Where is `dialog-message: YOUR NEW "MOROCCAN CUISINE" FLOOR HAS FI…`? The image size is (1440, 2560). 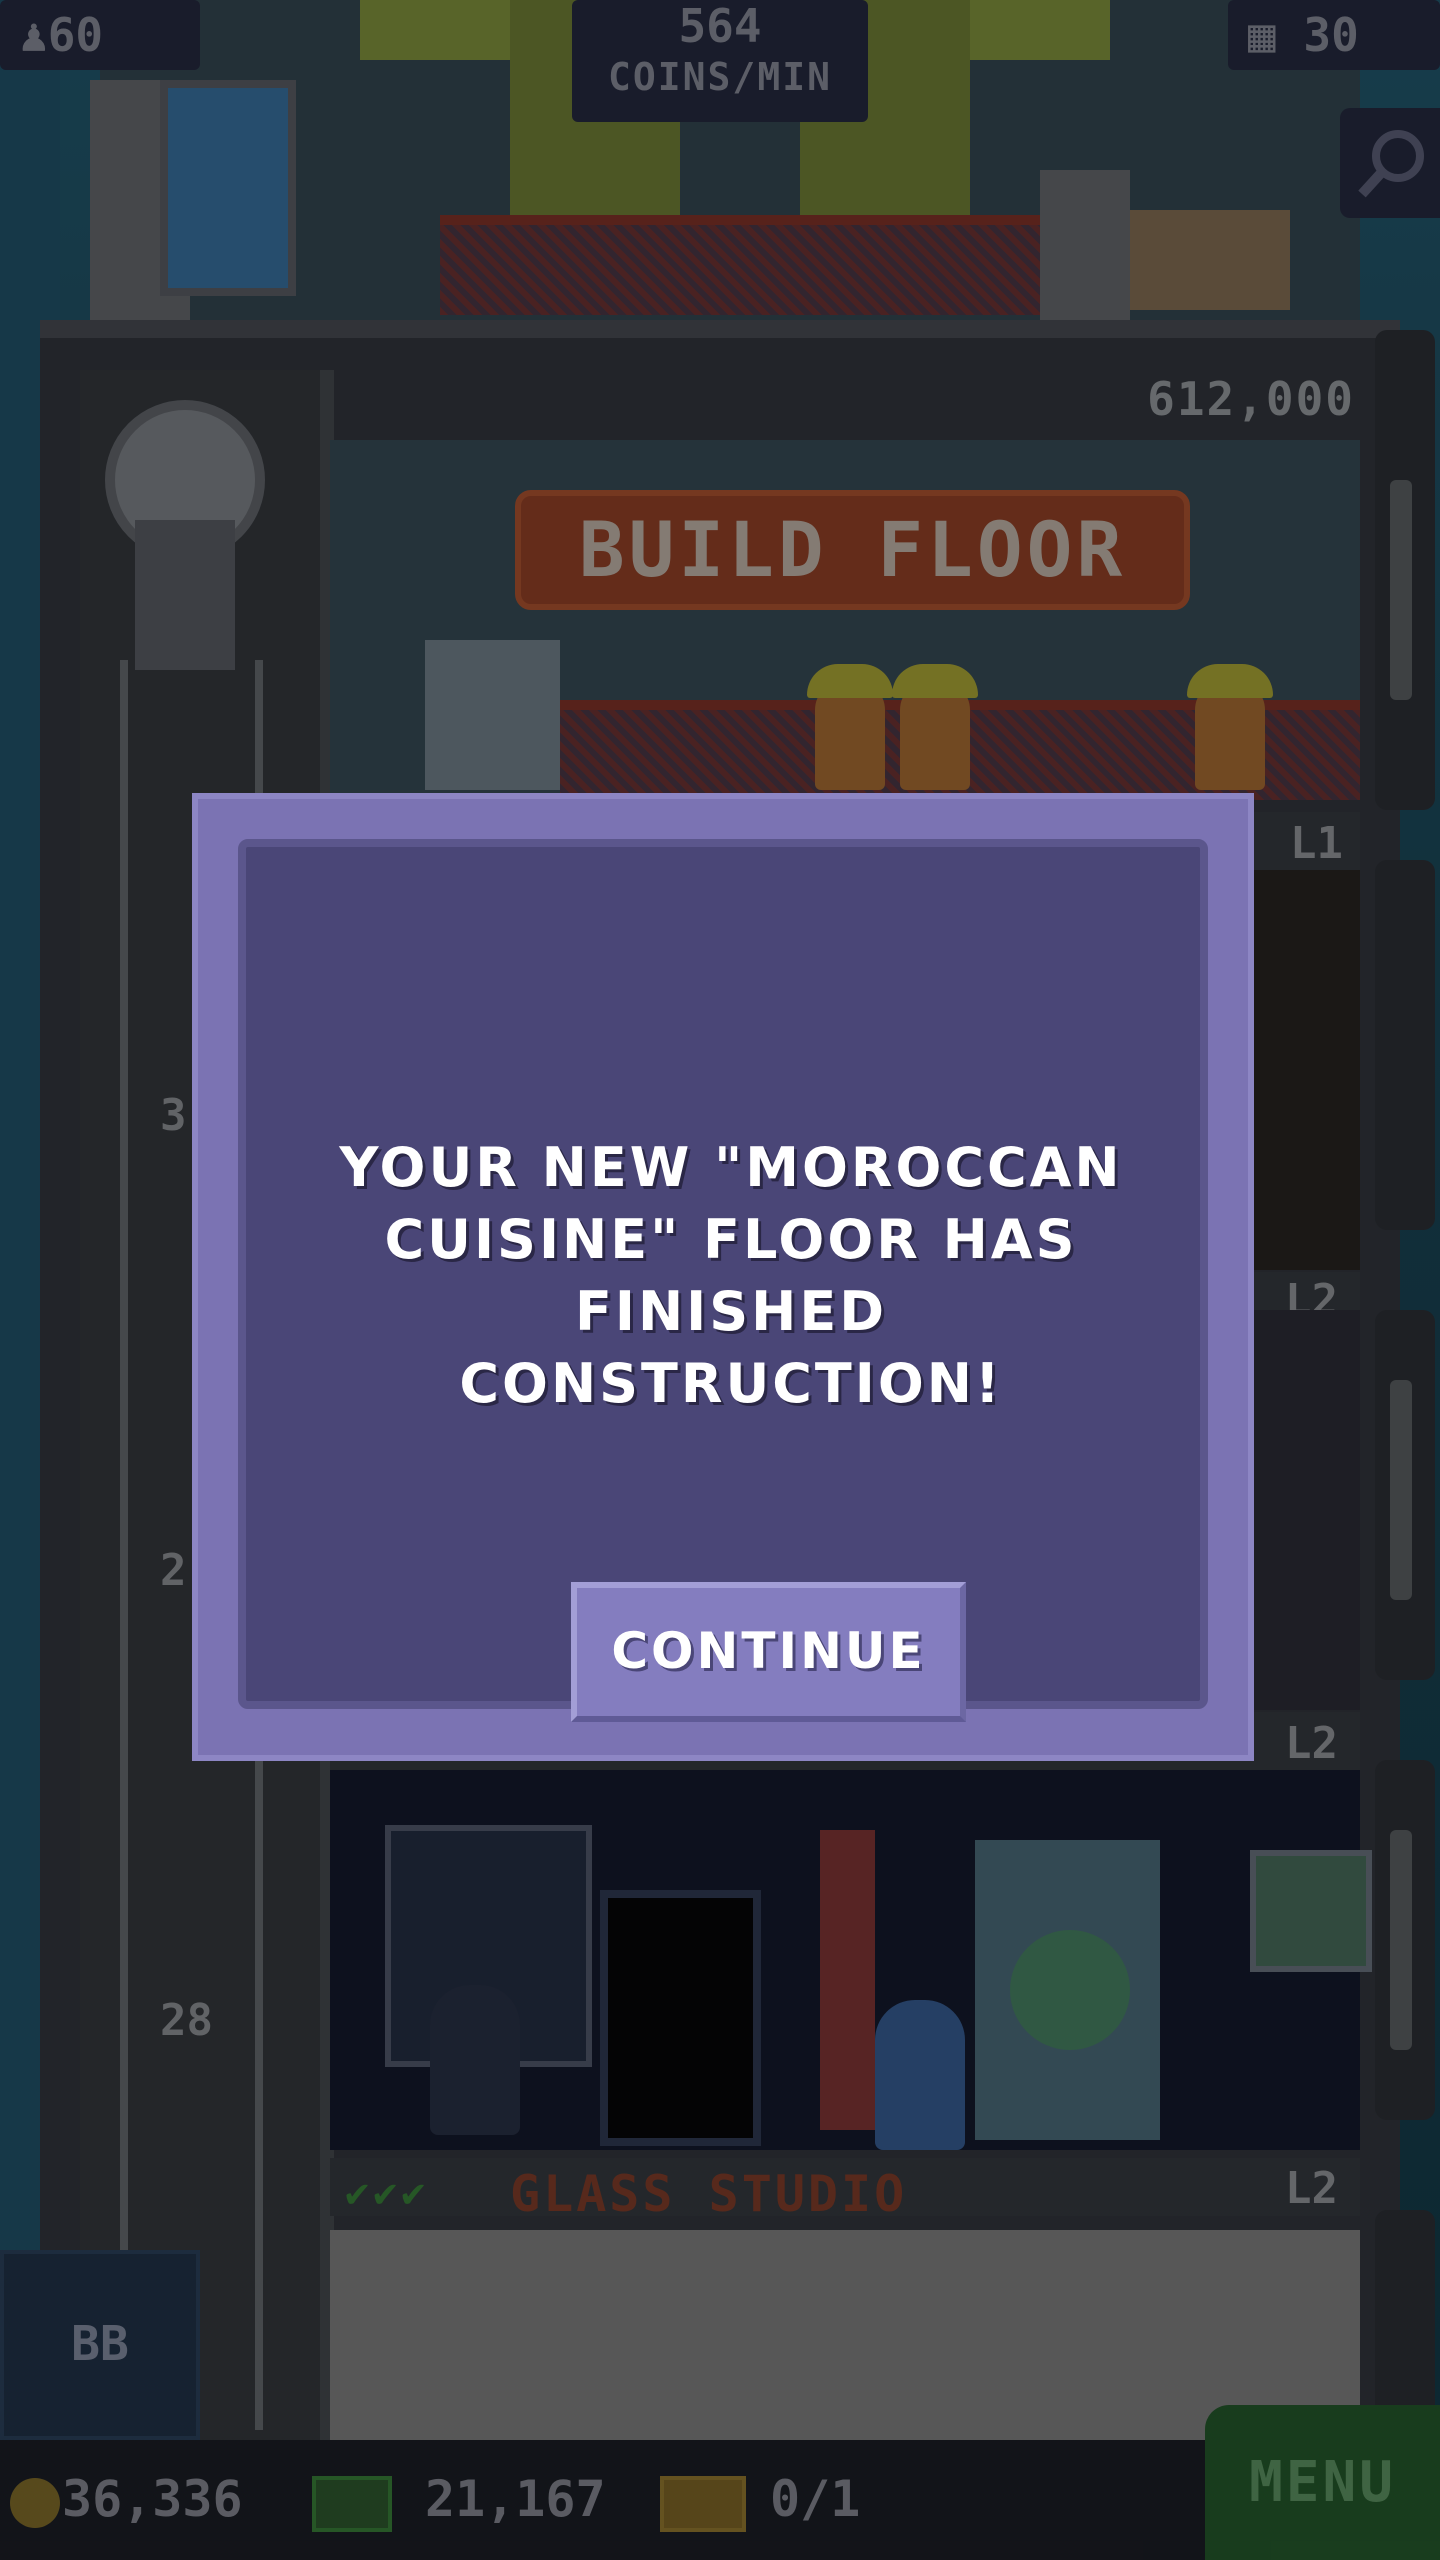
dialog-message: YOUR NEW "MOROCCAN CUISINE" FLOOR HAS FI… is located at coordinates (731, 1276).